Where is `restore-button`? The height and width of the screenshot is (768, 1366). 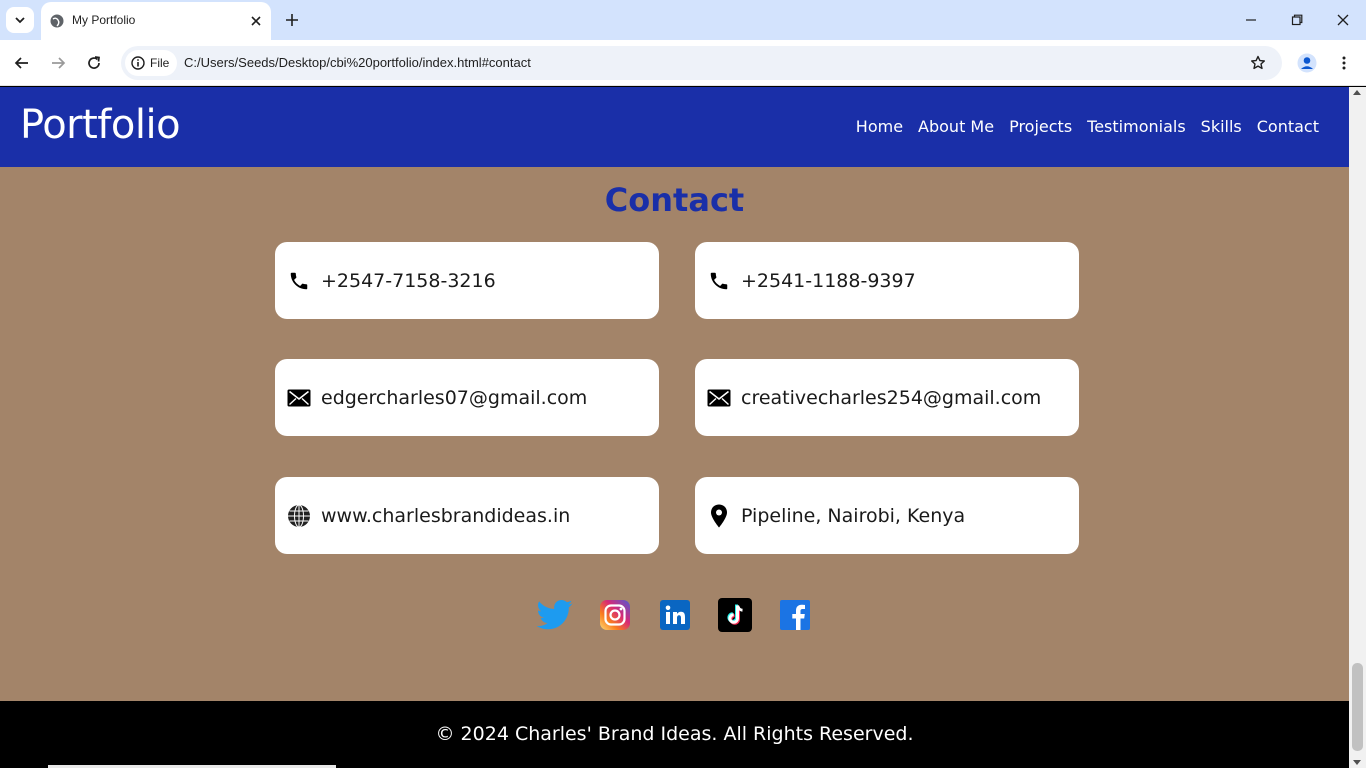 restore-button is located at coordinates (1297, 20).